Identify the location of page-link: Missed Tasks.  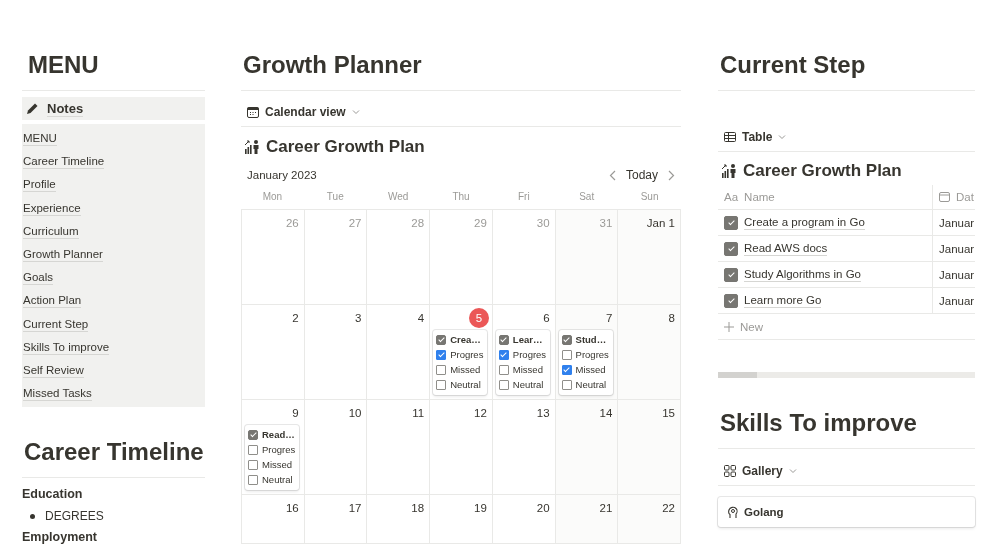
(57, 394).